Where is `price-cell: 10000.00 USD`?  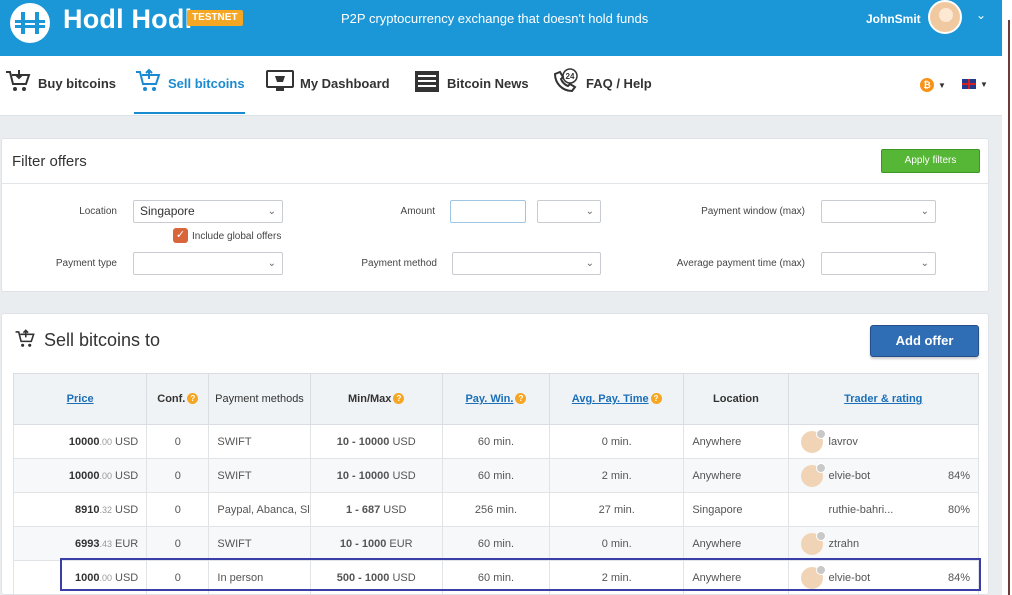
price-cell: 10000.00 USD is located at coordinates (80, 441).